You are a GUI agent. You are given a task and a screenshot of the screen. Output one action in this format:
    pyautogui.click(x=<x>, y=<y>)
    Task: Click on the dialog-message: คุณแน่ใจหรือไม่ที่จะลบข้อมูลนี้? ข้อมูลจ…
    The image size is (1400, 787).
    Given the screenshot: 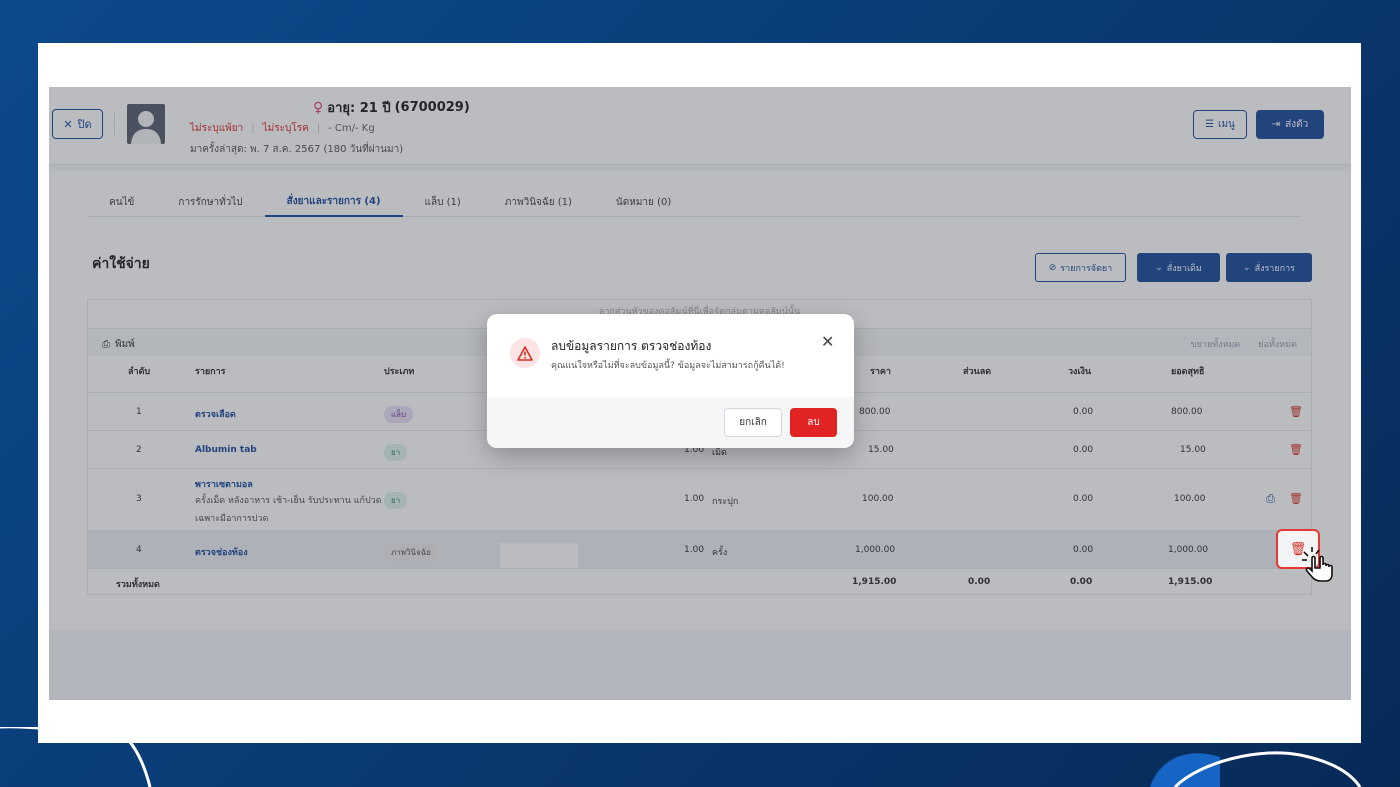 What is the action you would take?
    pyautogui.click(x=668, y=366)
    